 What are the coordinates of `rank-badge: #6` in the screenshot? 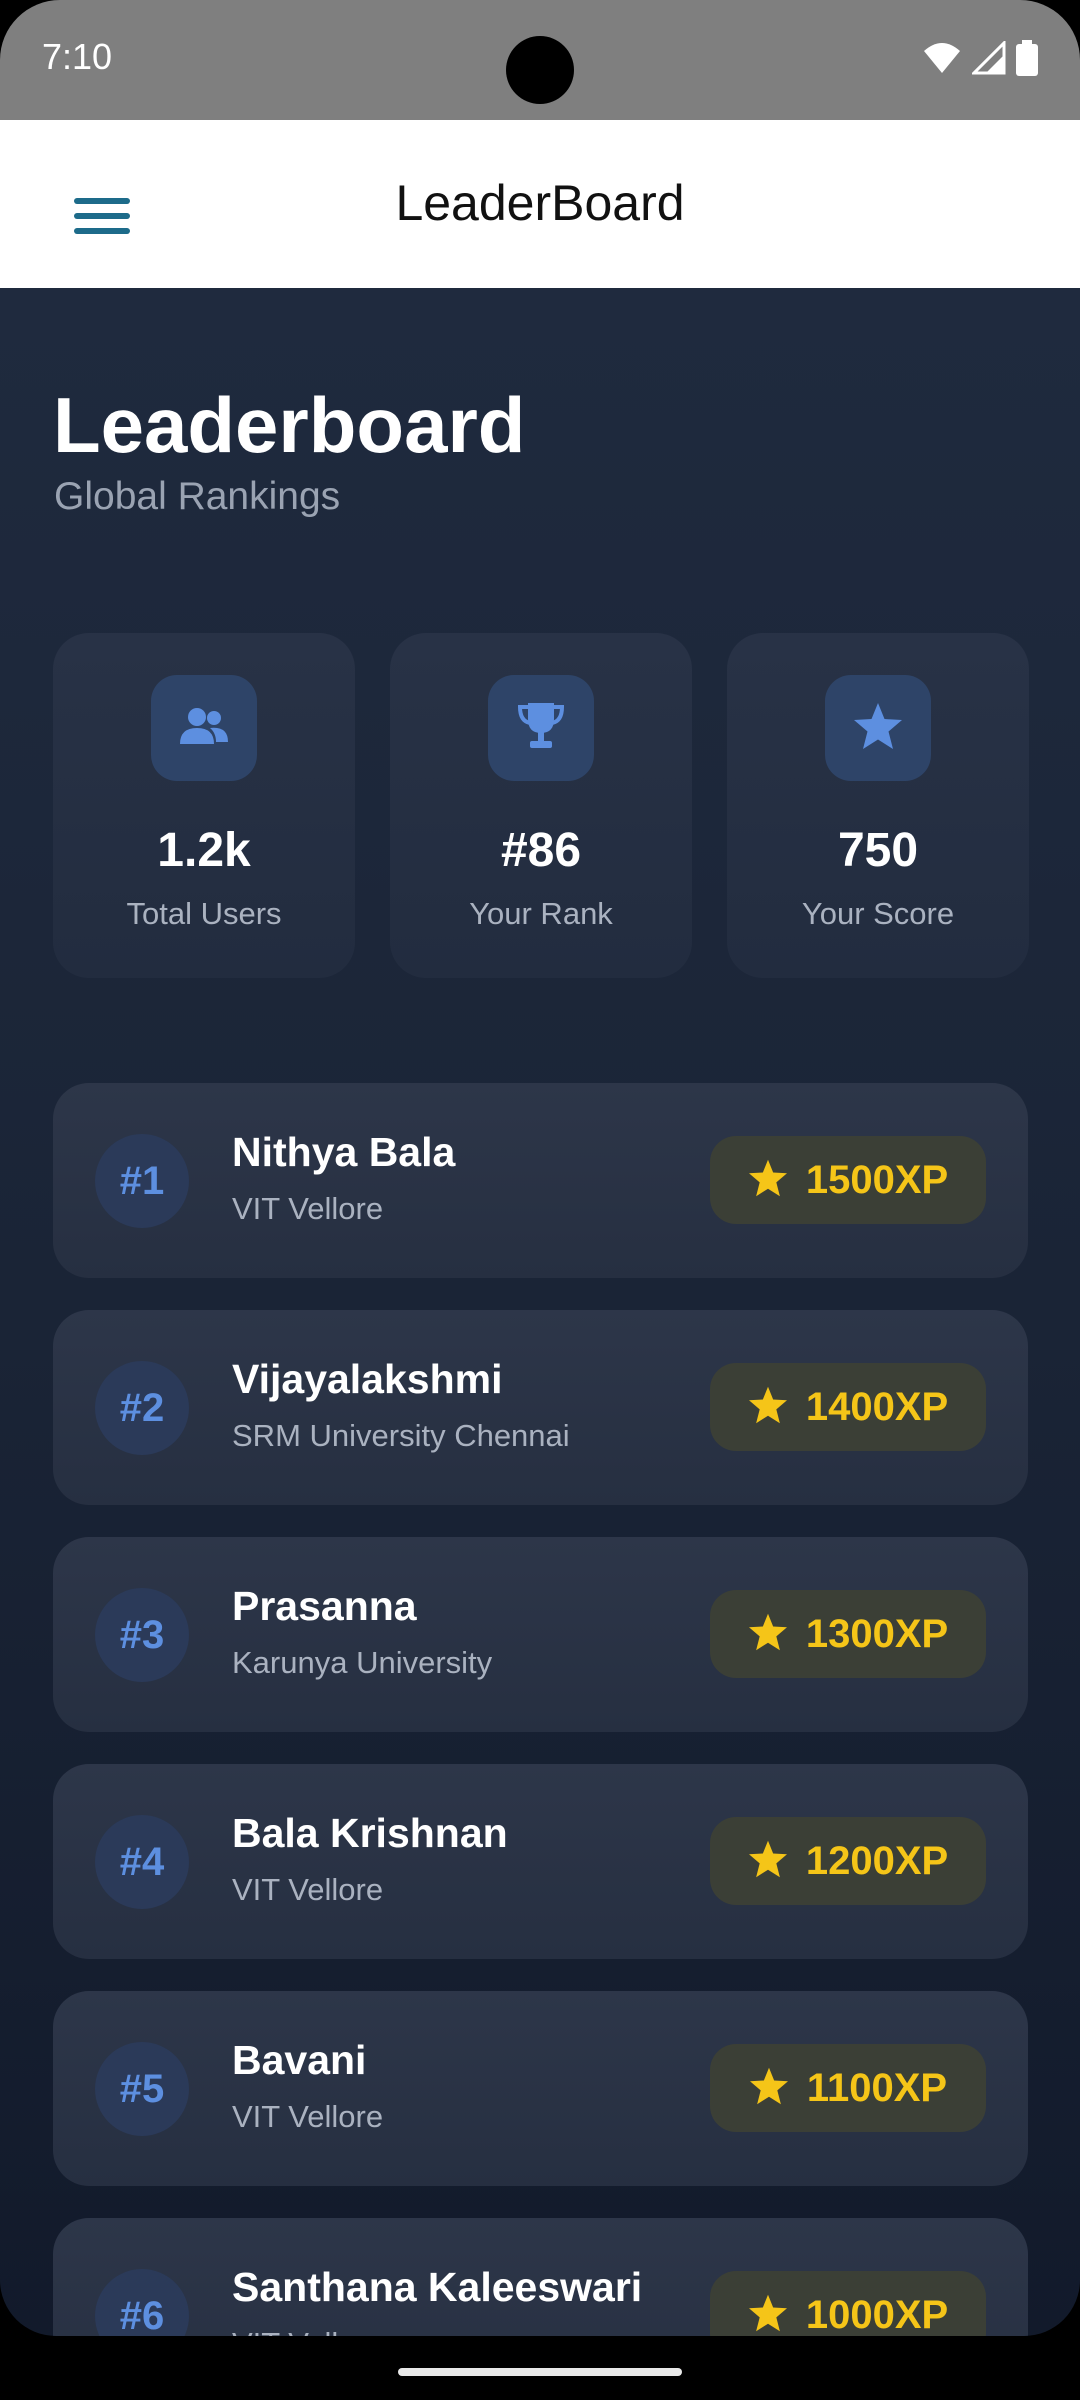 It's located at (142, 2302).